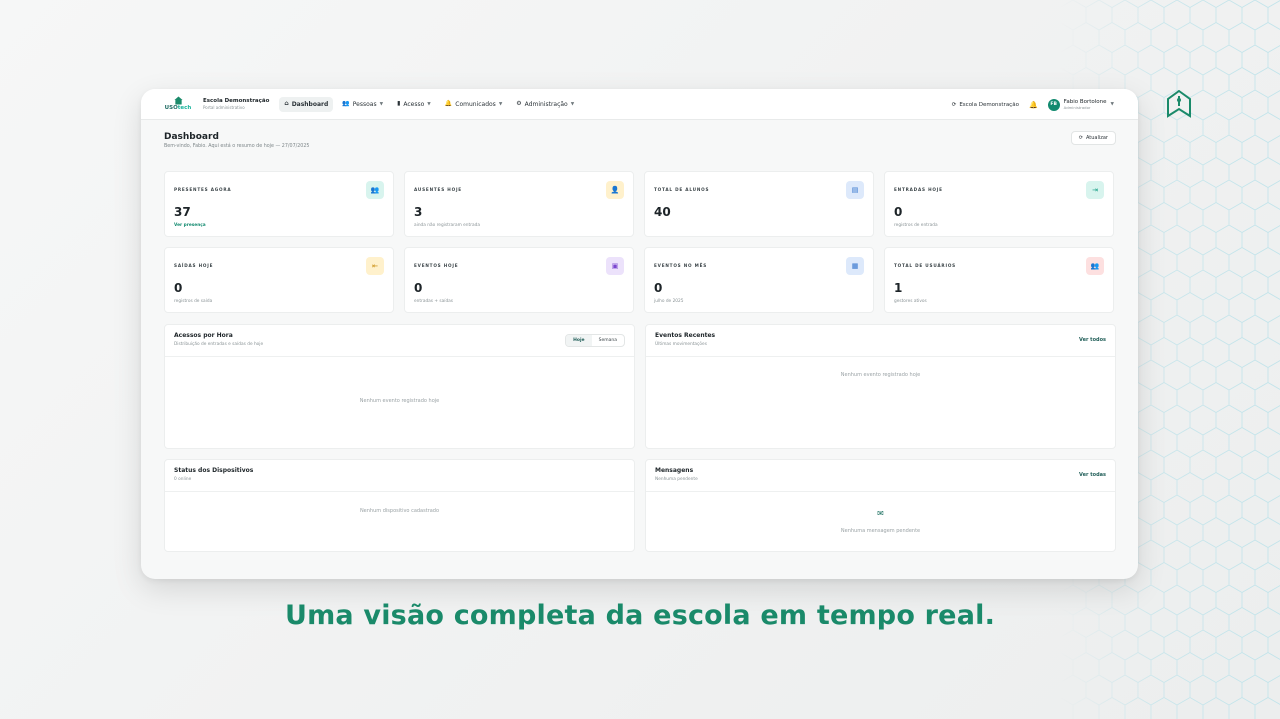 The image size is (1280, 719). I want to click on people-icon: 👥, so click(346, 103).